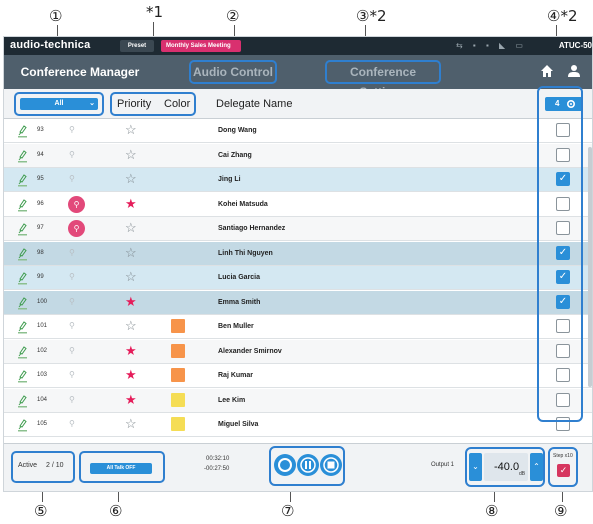 The image size is (593, 524). Describe the element at coordinates (443, 465) in the screenshot. I see `output-label: Output 1` at that location.